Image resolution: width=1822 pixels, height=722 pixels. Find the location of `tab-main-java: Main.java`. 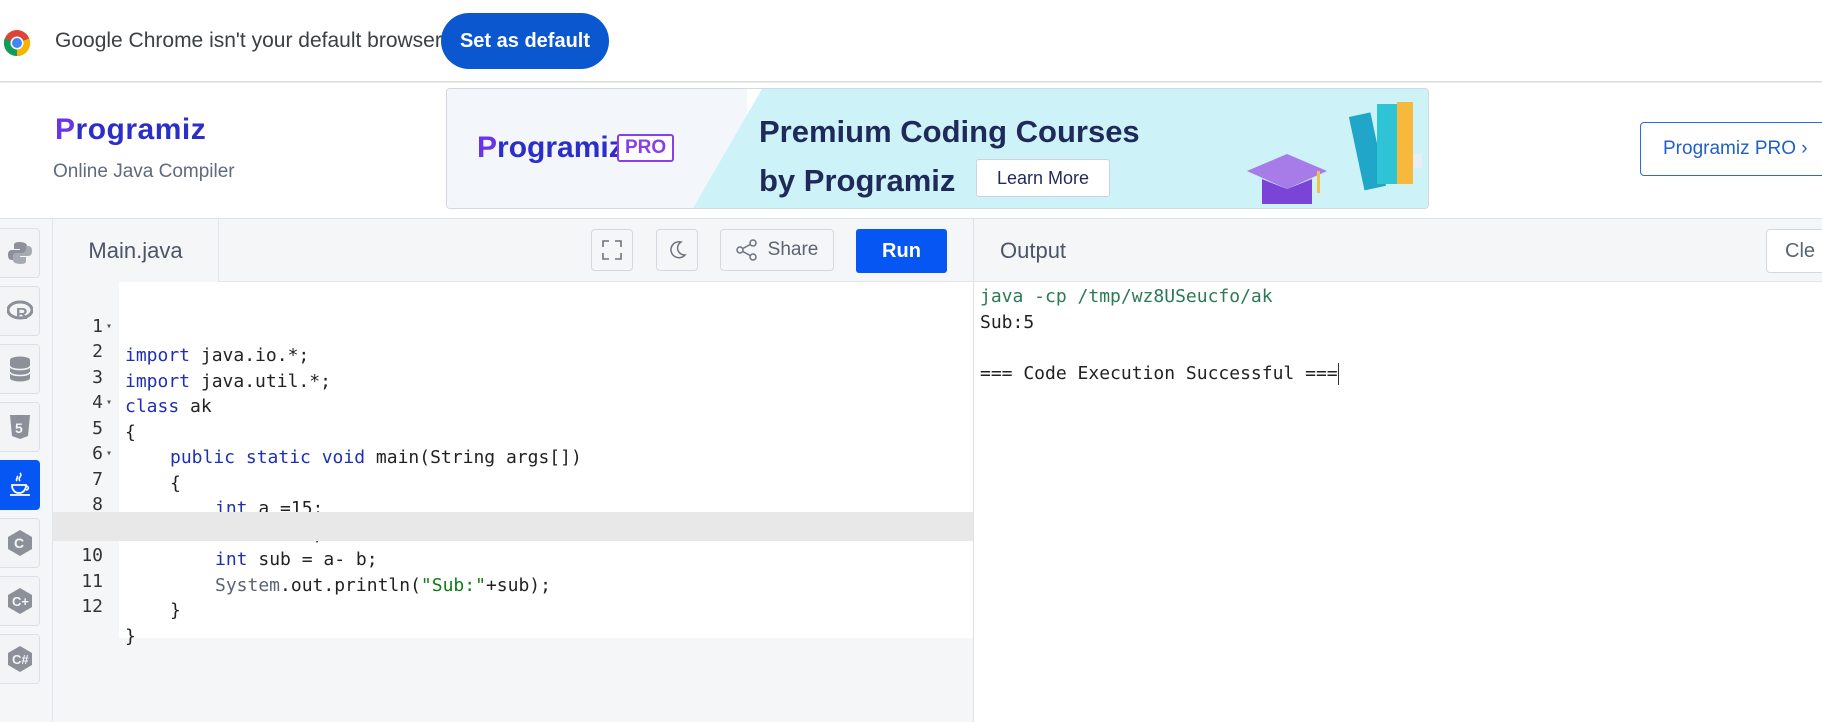

tab-main-java: Main.java is located at coordinates (136, 250).